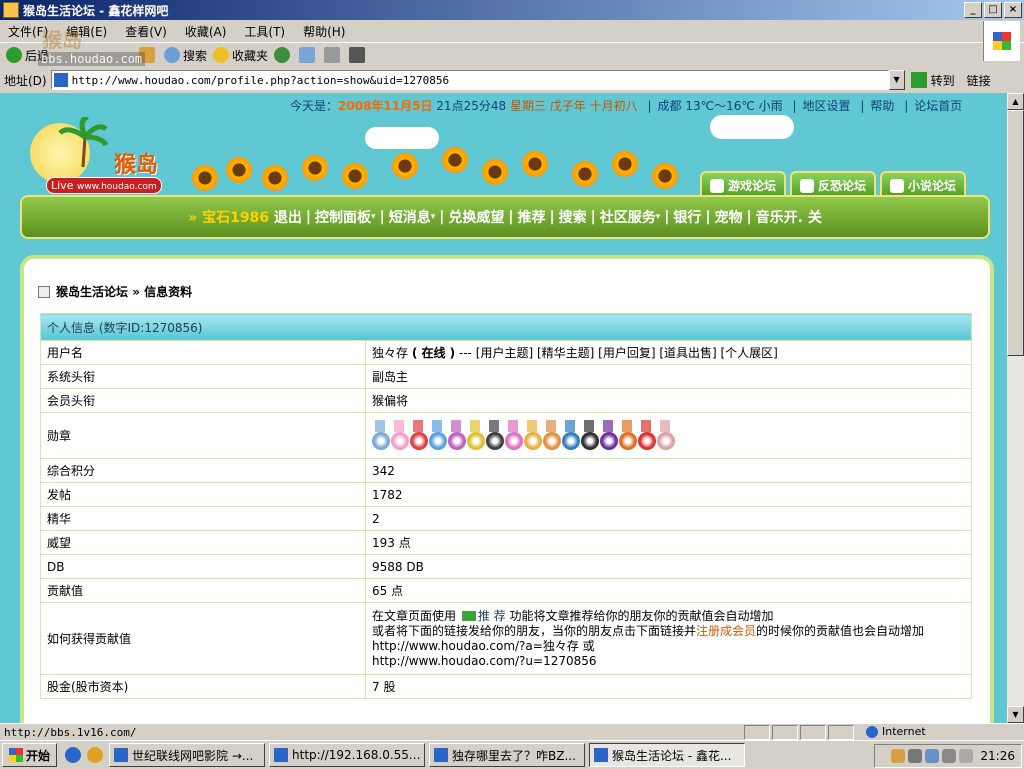 The width and height of the screenshot is (1024, 769). What do you see at coordinates (898, 756) in the screenshot?
I see `tray-app-icon` at bounding box center [898, 756].